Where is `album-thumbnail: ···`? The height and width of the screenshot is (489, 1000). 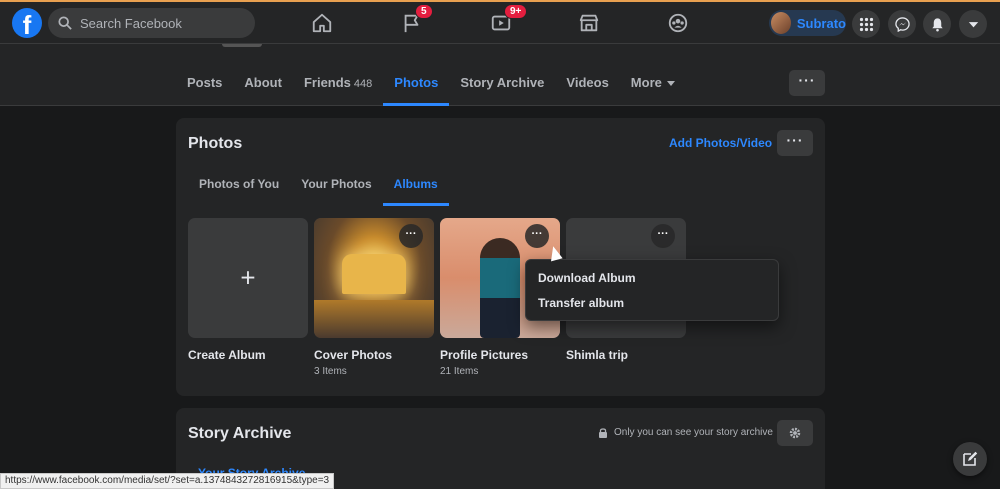
album-thumbnail: ··· is located at coordinates (374, 278).